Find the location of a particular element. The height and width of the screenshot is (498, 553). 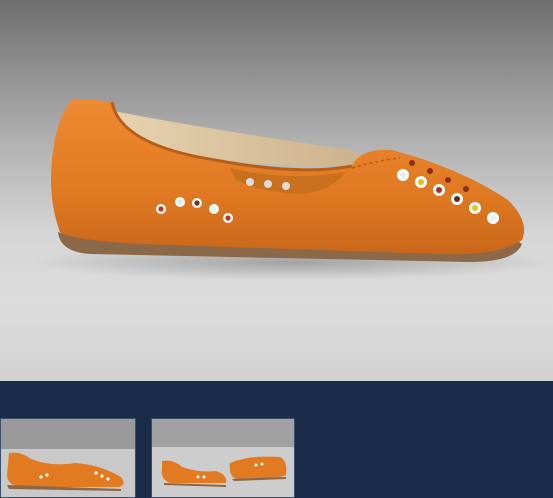

thumbnail-1-image is located at coordinates (68, 458).